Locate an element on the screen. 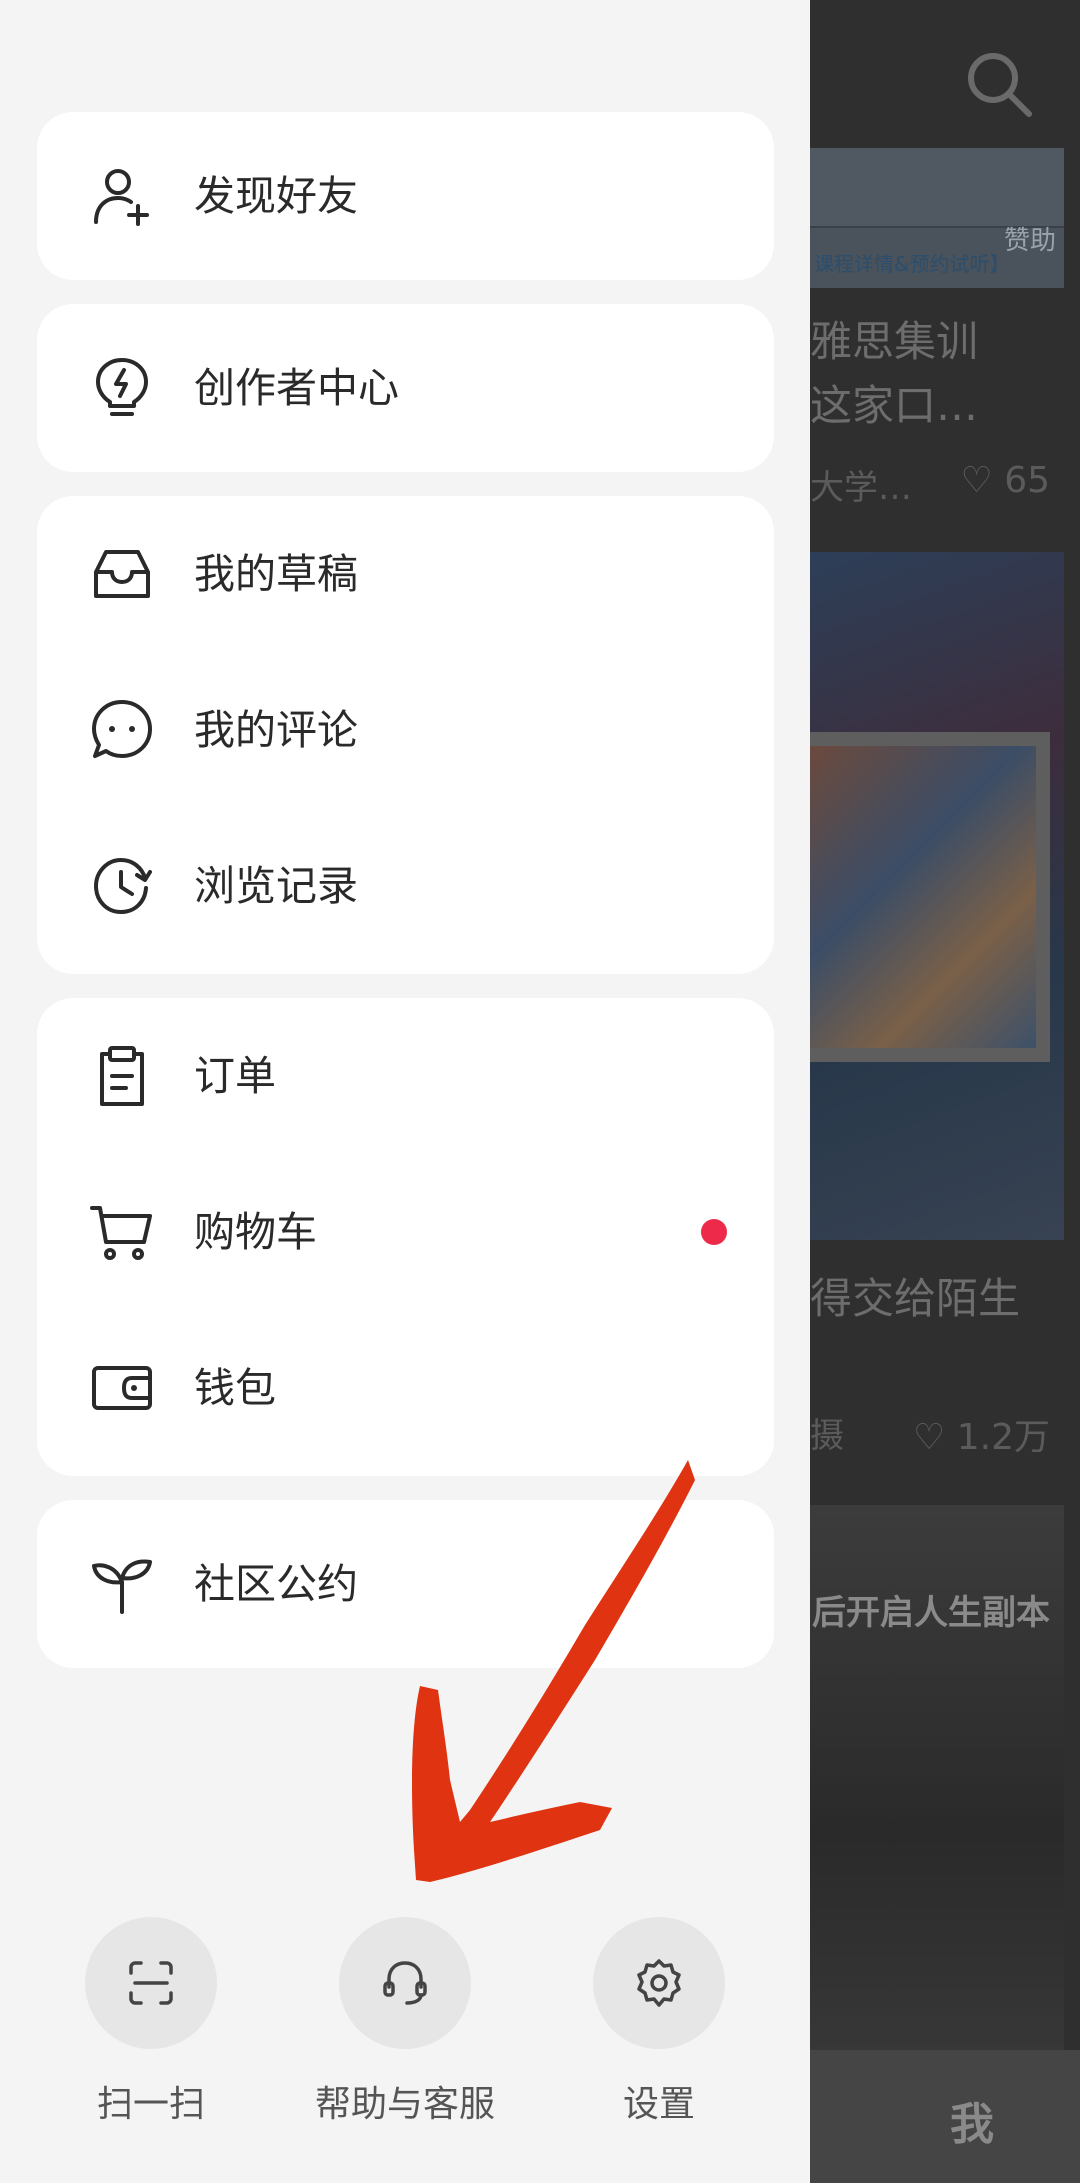 This screenshot has width=1080, height=2183. help-service-button is located at coordinates (405, 1983).